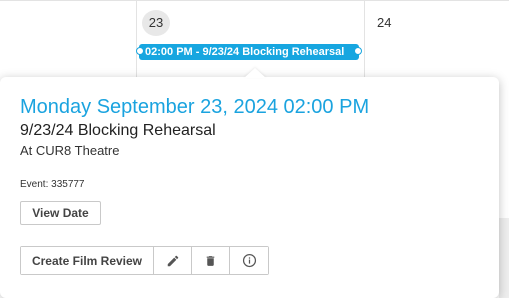 The width and height of the screenshot is (509, 298). What do you see at coordinates (156, 23) in the screenshot?
I see `day-number-23: 23` at bounding box center [156, 23].